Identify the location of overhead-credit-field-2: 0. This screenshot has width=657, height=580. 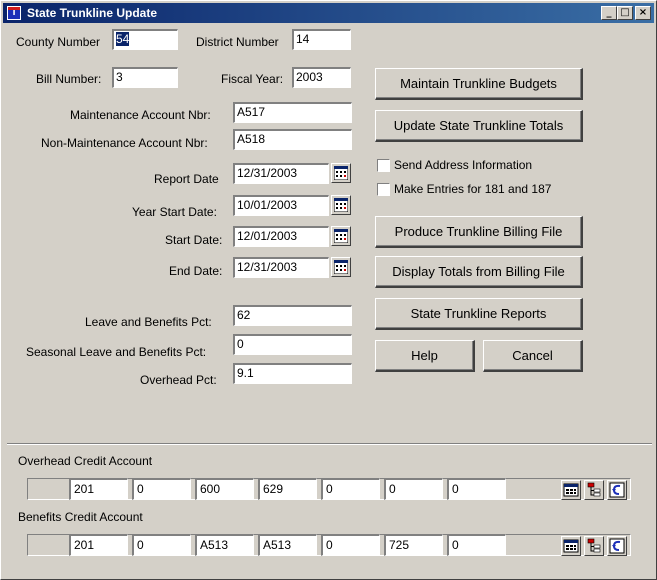
(161, 489).